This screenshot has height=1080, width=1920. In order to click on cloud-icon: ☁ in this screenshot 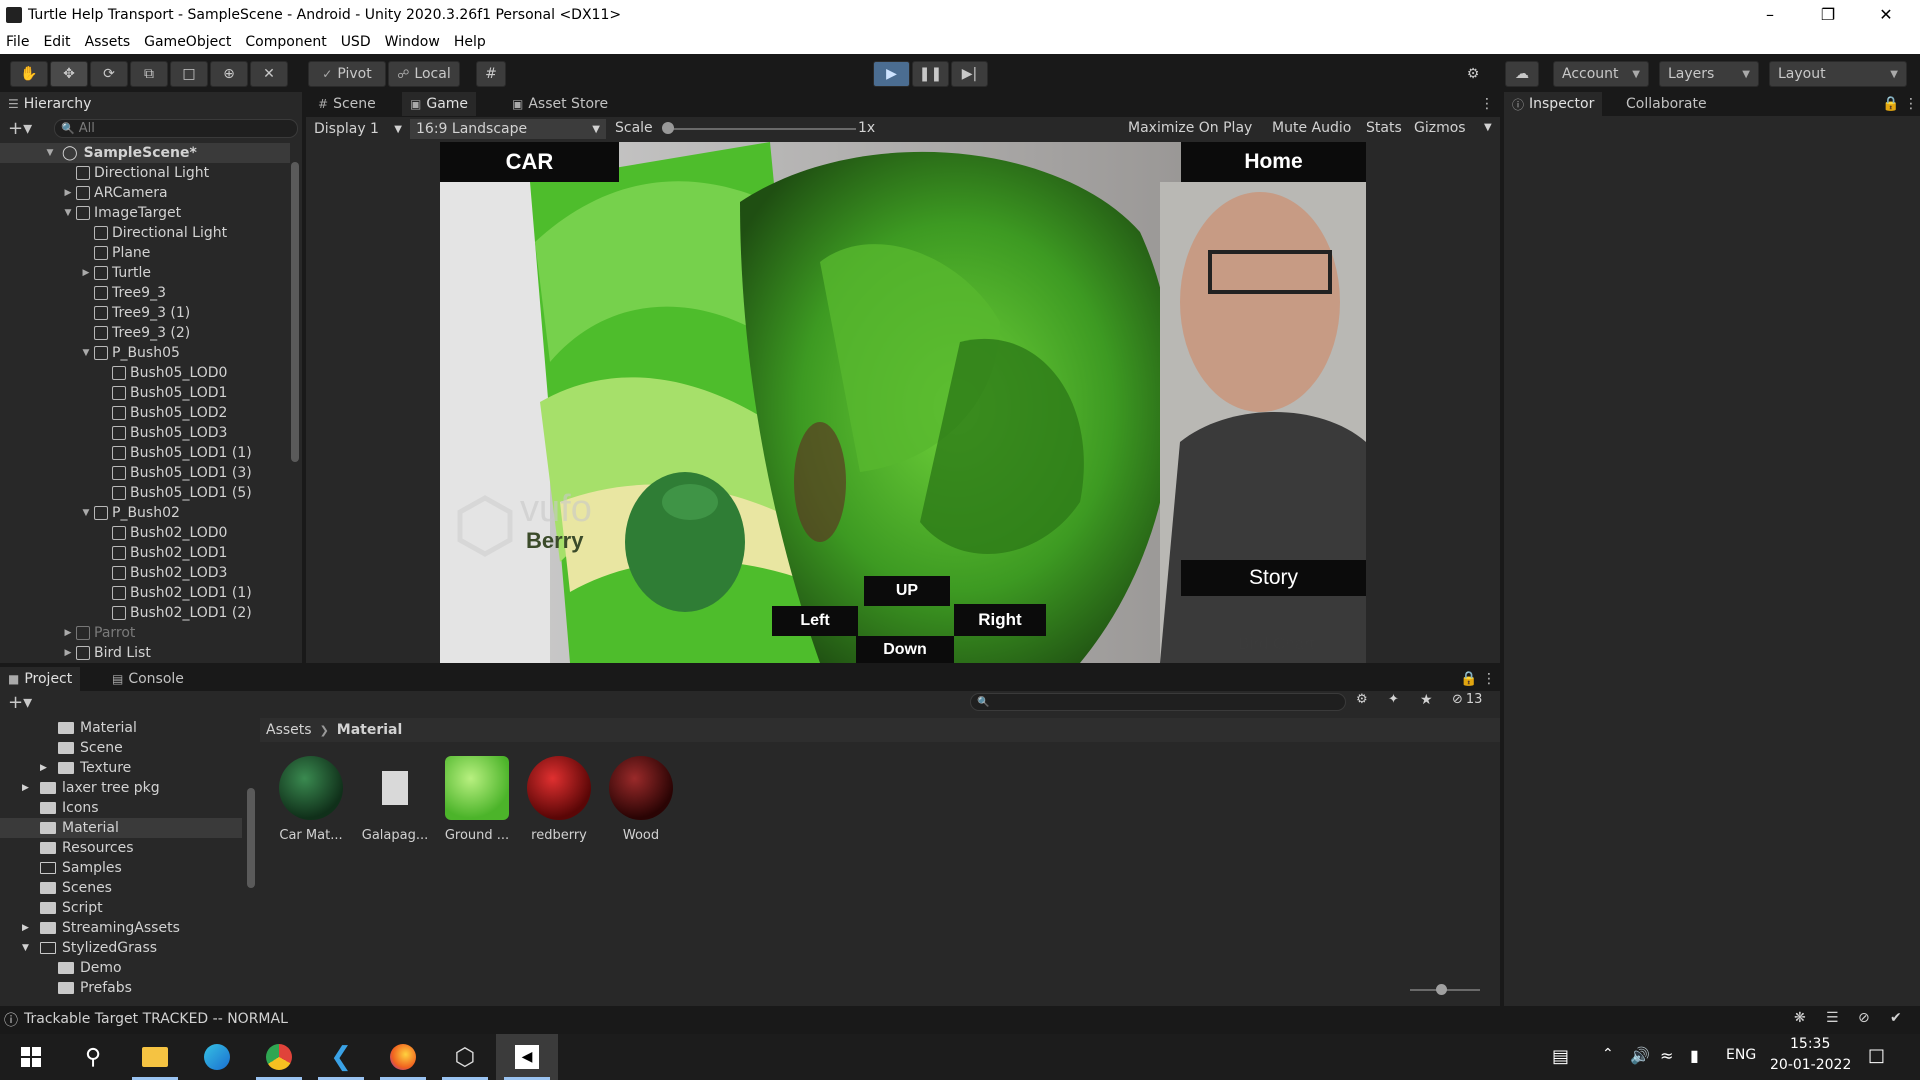, I will do `click(1522, 74)`.